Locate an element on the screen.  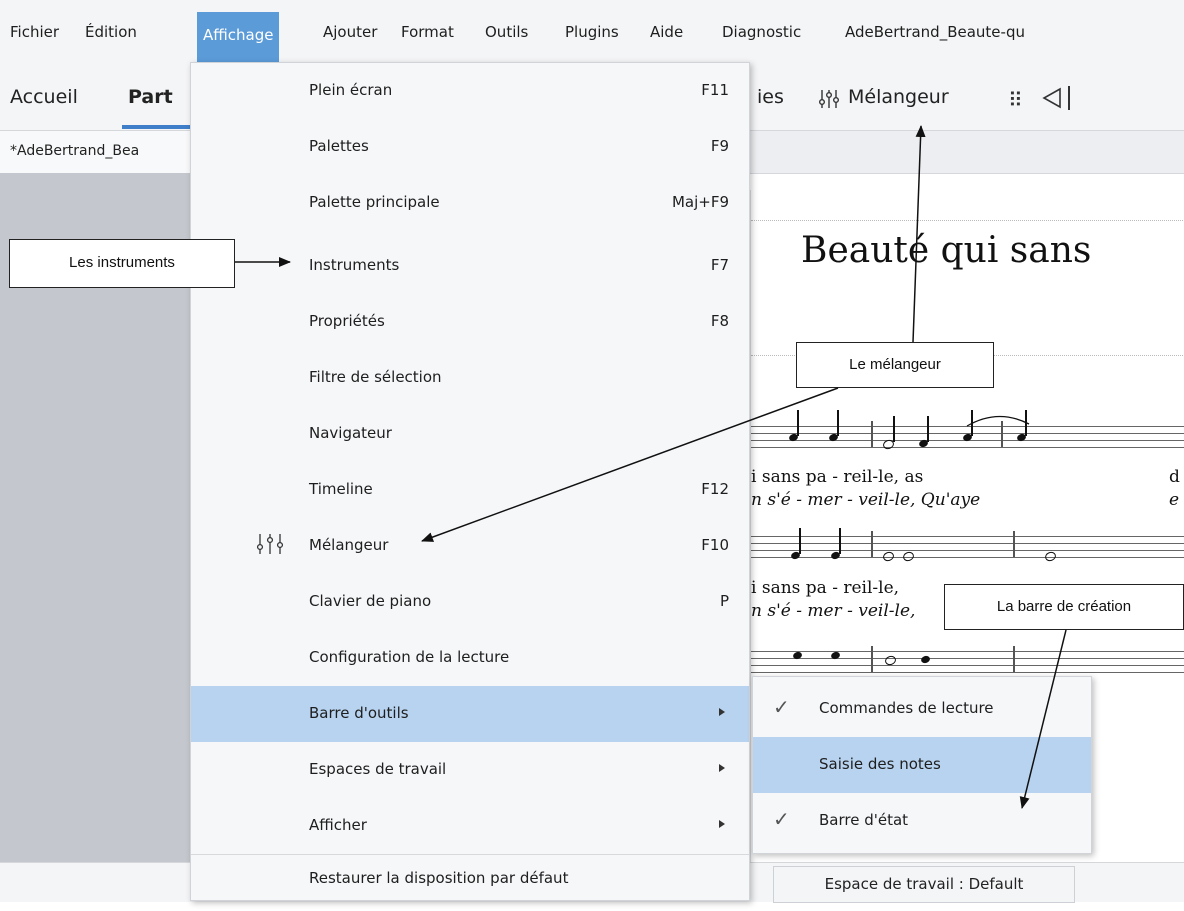
menu-item-shortcut: F11 is located at coordinates (715, 90).